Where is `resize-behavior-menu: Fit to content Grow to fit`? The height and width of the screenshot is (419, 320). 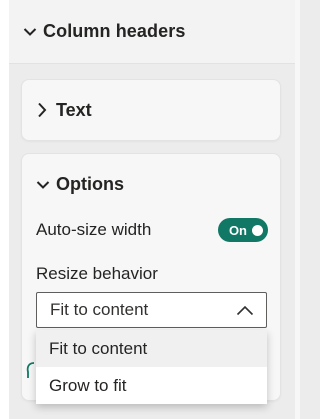
resize-behavior-menu: Fit to content Grow to fit is located at coordinates (151, 367).